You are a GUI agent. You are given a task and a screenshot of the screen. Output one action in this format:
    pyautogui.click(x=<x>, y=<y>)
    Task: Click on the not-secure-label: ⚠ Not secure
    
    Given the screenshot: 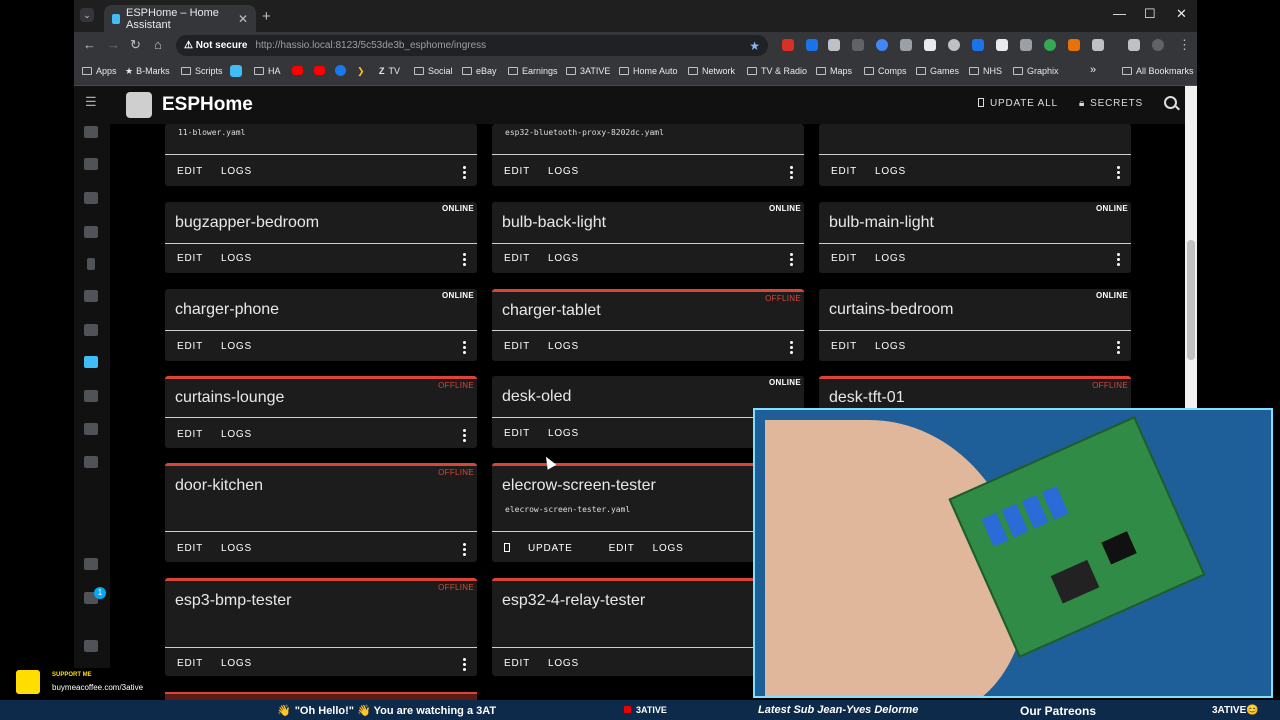 What is the action you would take?
    pyautogui.click(x=215, y=45)
    